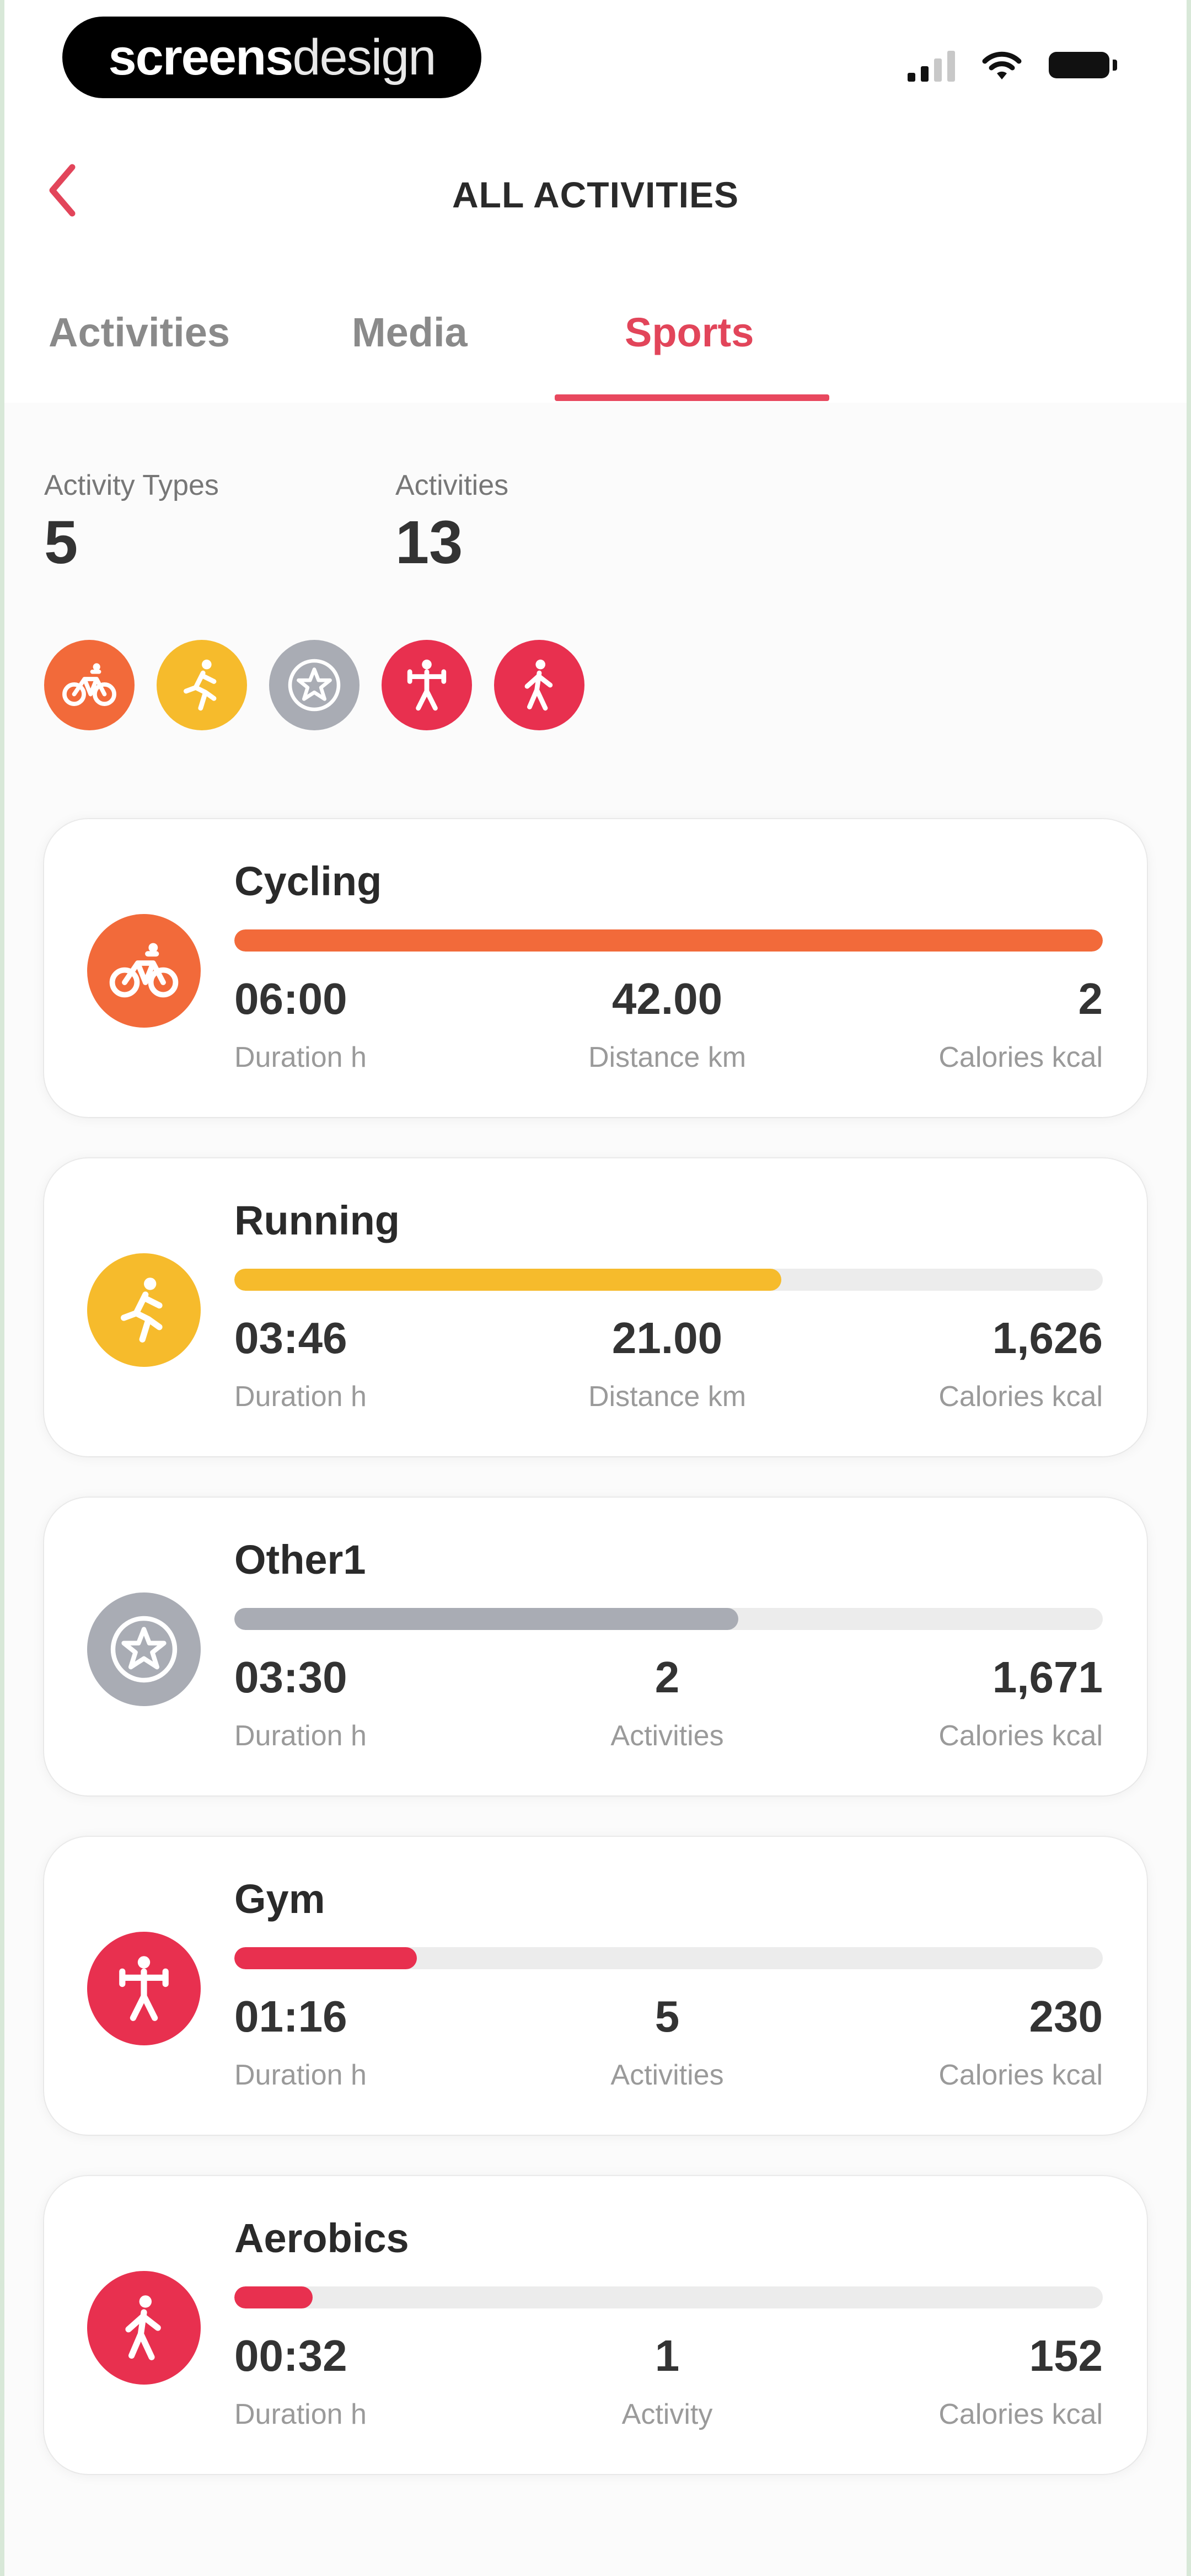 The image size is (1191, 2576). I want to click on battery-icon, so click(1083, 65).